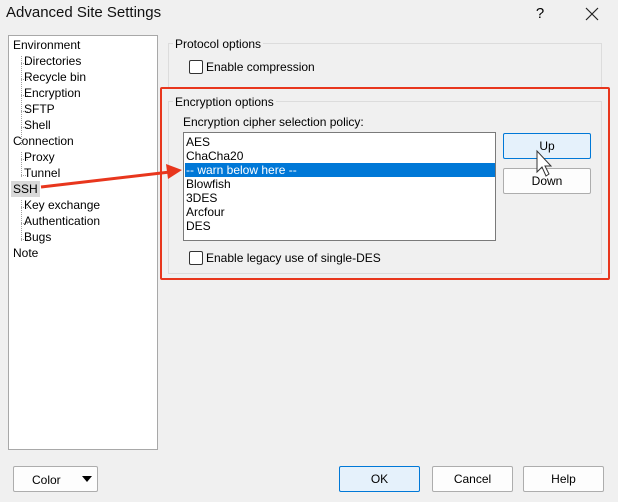  I want to click on help-button: Help, so click(563, 479).